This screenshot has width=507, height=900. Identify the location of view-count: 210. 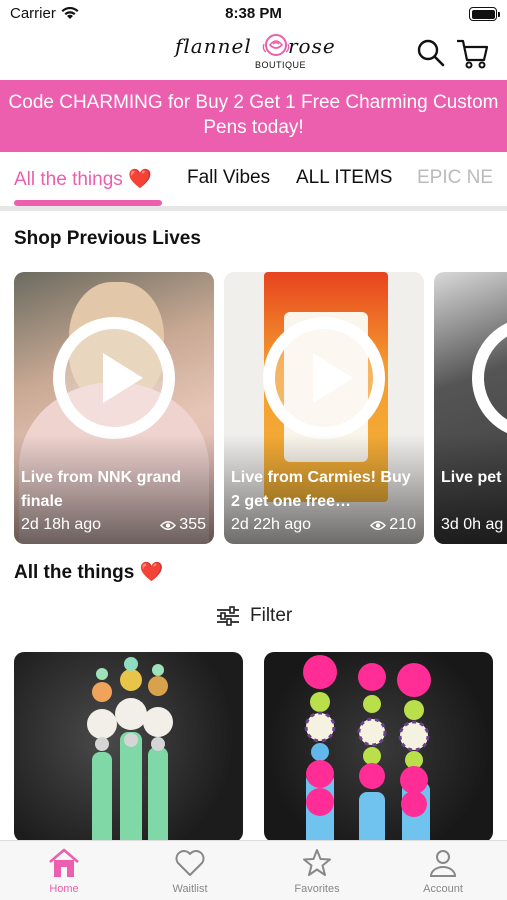
(402, 524).